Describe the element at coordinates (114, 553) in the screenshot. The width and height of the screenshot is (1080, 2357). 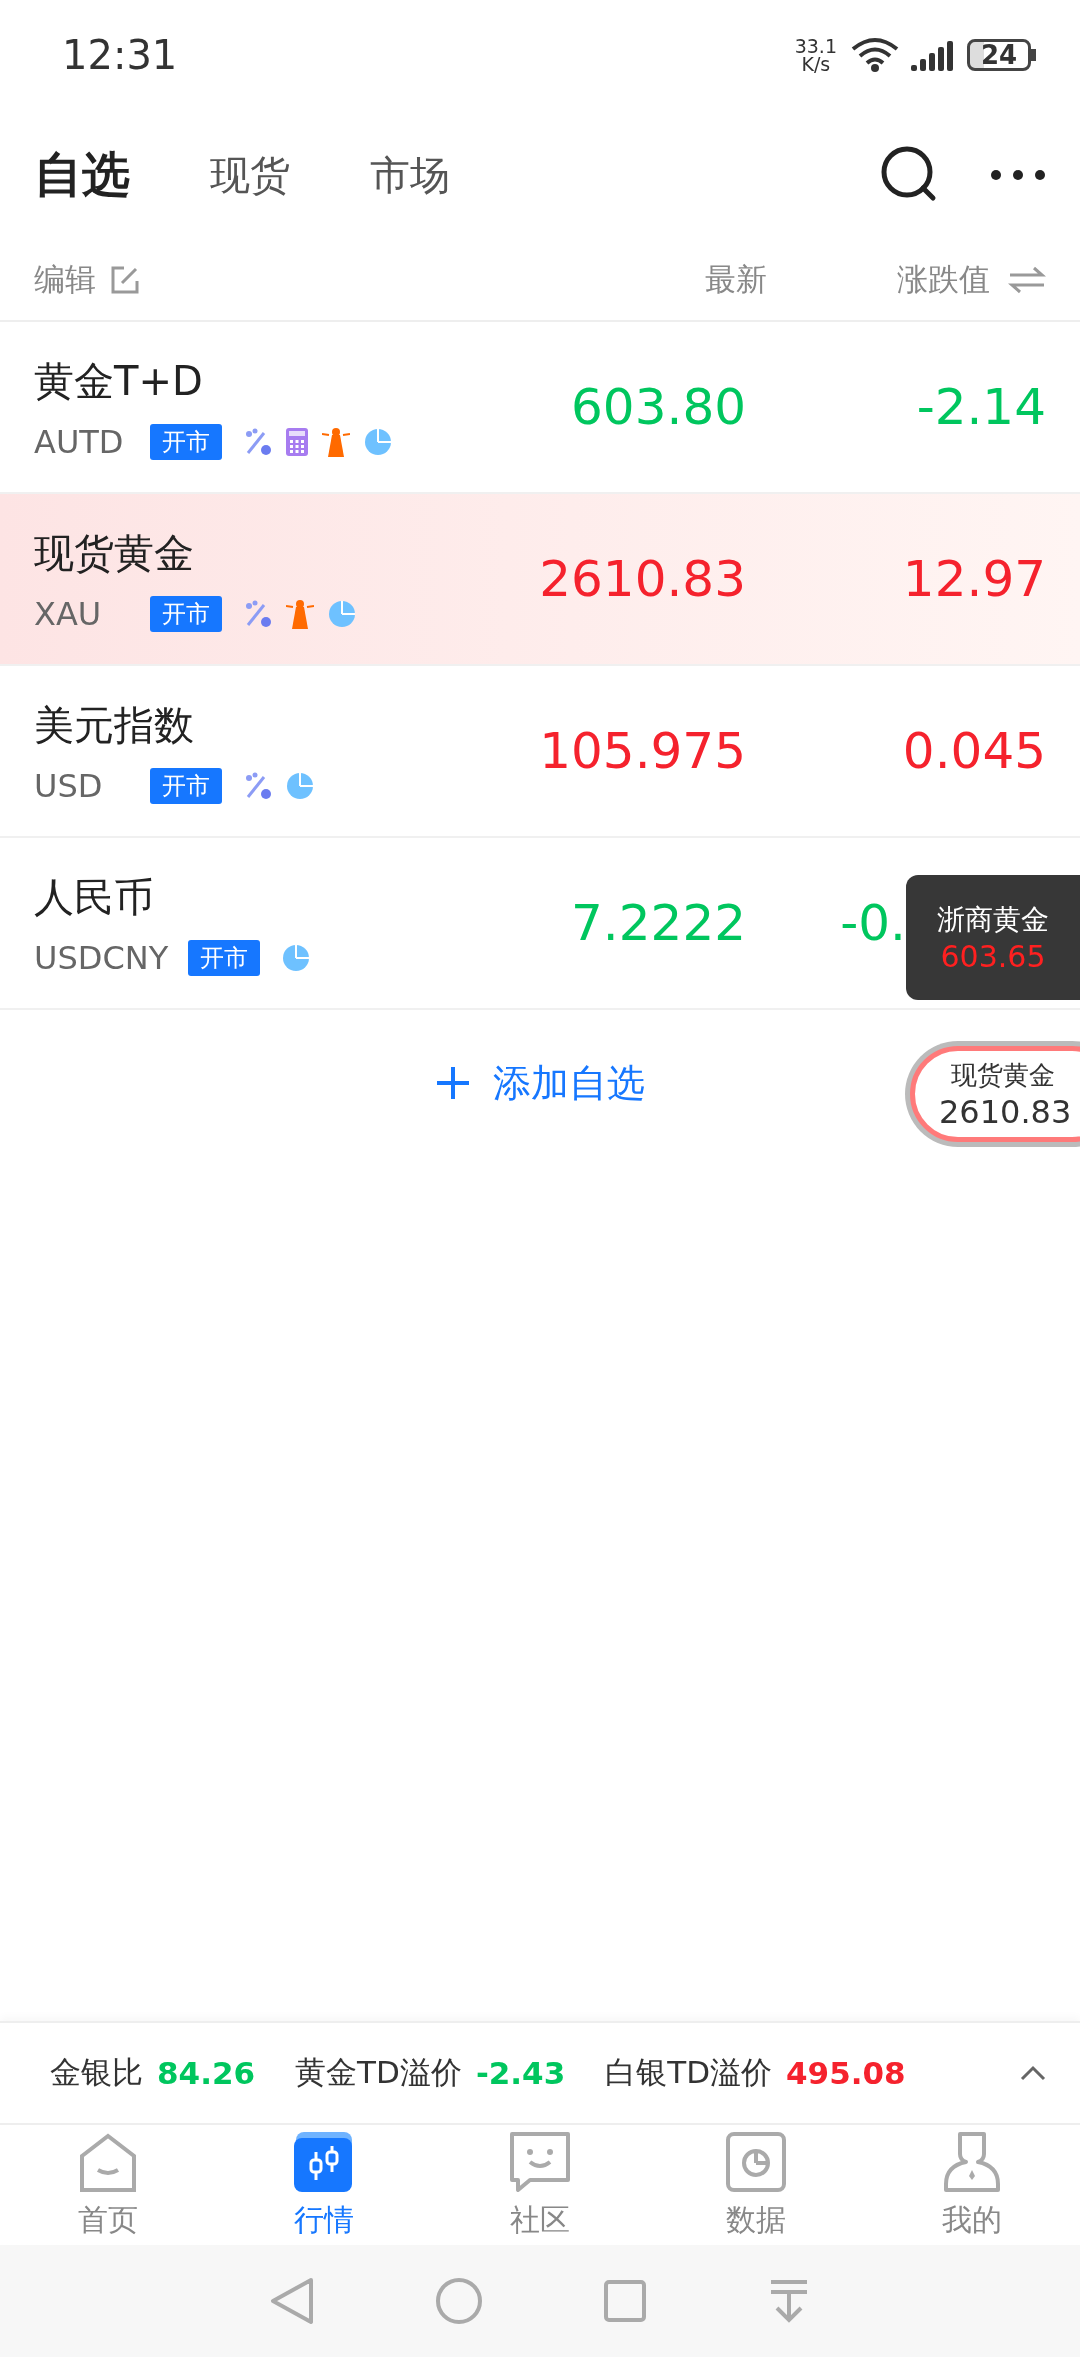
I see `instrument-name: 现货黄金` at that location.